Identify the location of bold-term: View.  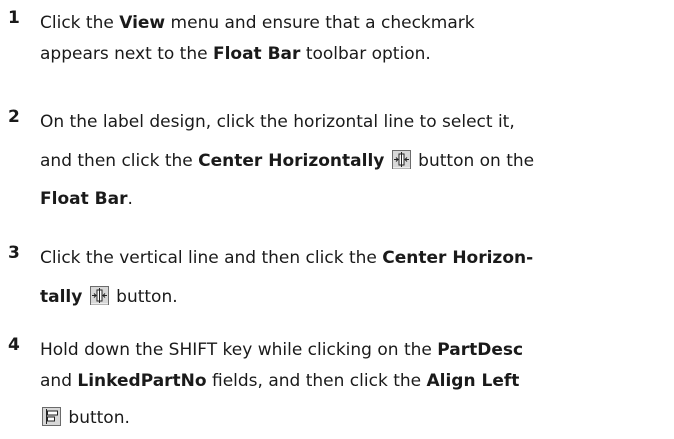
(142, 23).